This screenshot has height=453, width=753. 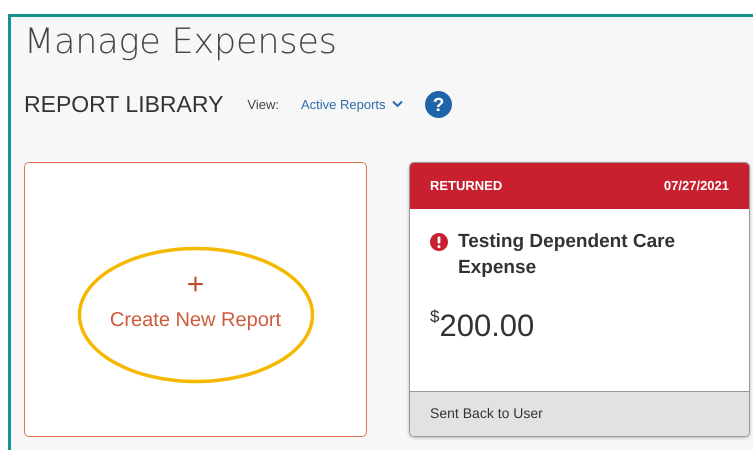 I want to click on status-message: Sent Back to User, so click(x=486, y=413).